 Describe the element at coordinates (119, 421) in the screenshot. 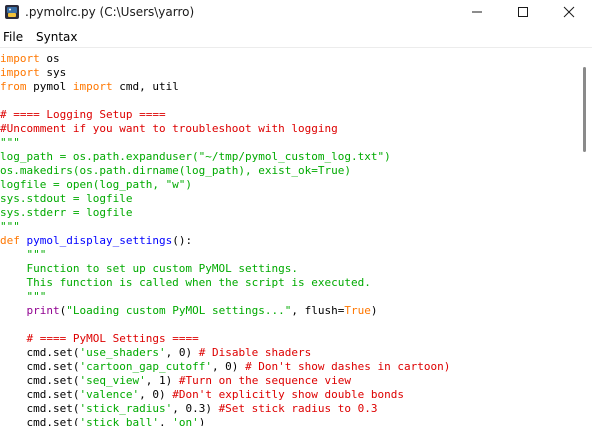

I see `code-token: 'stick_ball'` at that location.